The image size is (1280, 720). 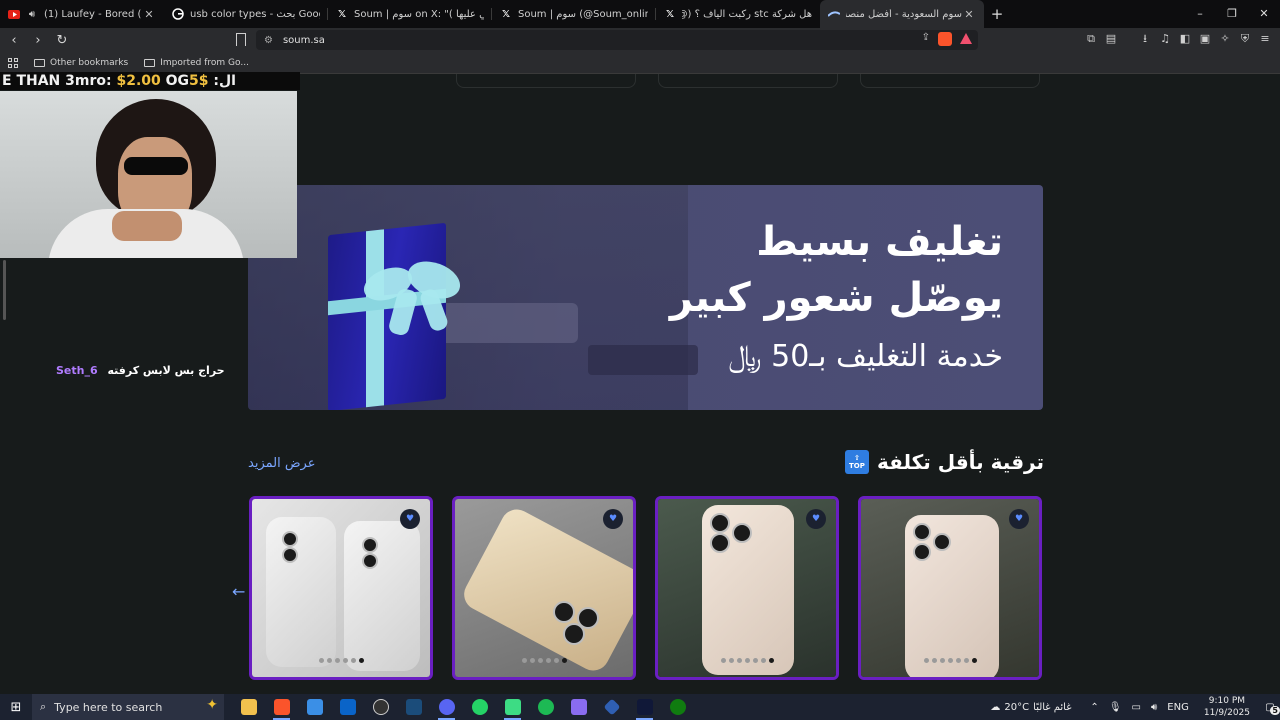 What do you see at coordinates (1115, 707) in the screenshot?
I see `microphone-icon: 🎙︎` at bounding box center [1115, 707].